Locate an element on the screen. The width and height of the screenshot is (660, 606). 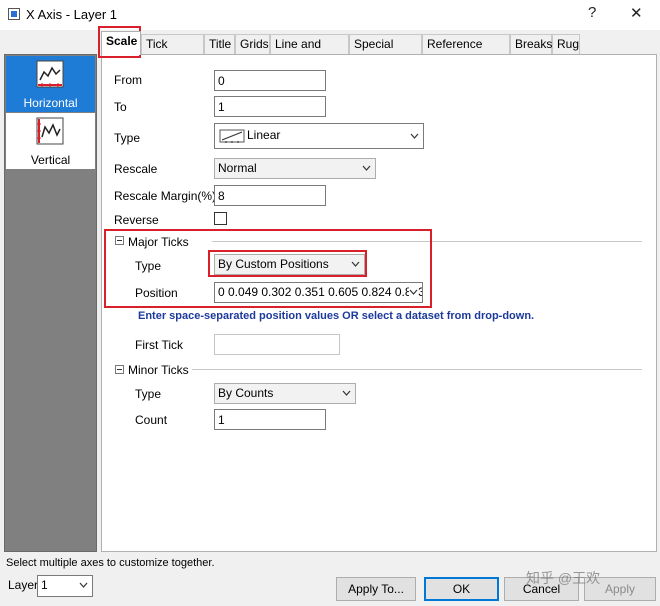
orientation-label: Horizontal is located at coordinates (50, 103).